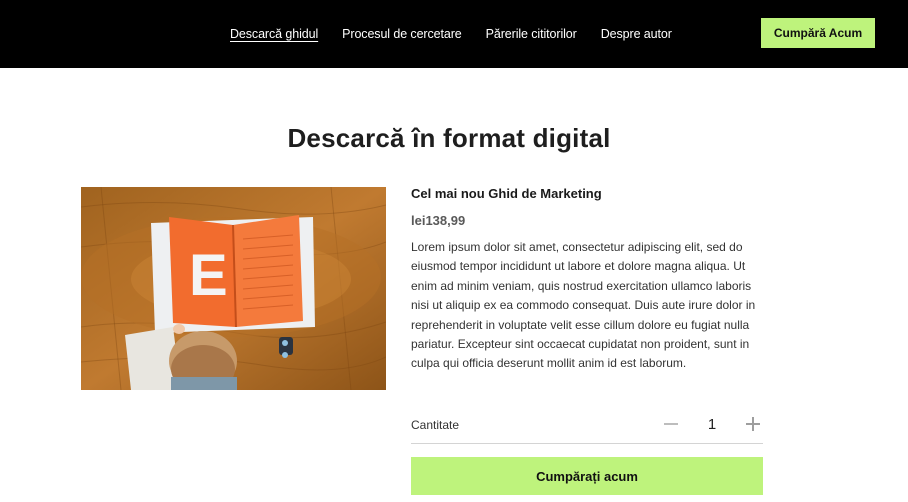  Describe the element at coordinates (531, 34) in the screenshot. I see `nav-item-reader-reviews: Părerile cititorilor` at that location.